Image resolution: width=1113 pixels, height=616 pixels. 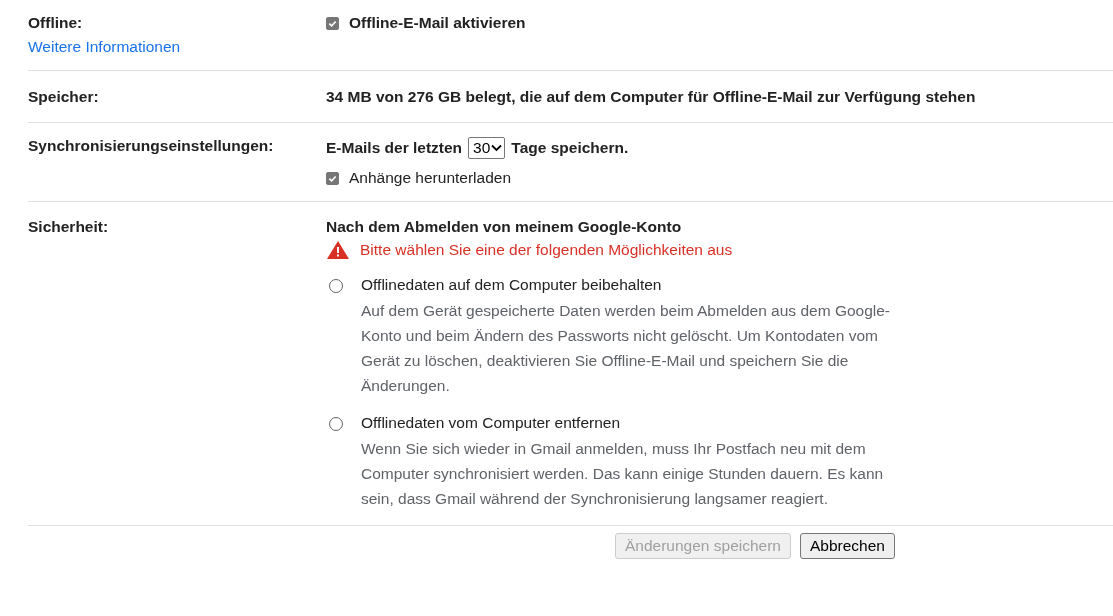 What do you see at coordinates (64, 97) in the screenshot?
I see `section-label: Speicher:` at bounding box center [64, 97].